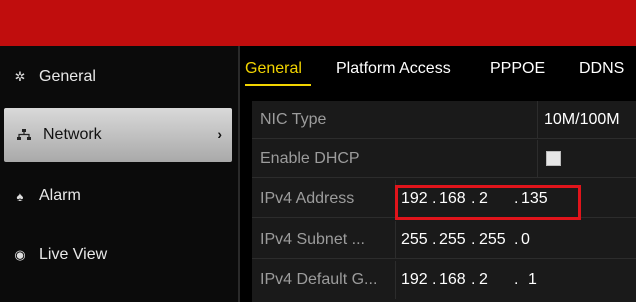 The height and width of the screenshot is (302, 636). I want to click on tab-bar: General Platform Access PPPOE DDNS, so click(438, 70).